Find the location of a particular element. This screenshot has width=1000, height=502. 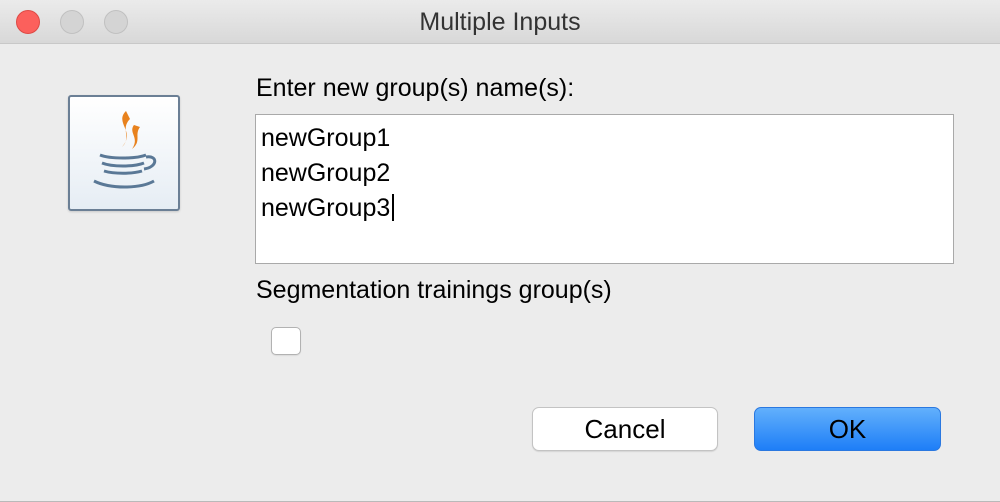

ok-button: OK is located at coordinates (847, 429).